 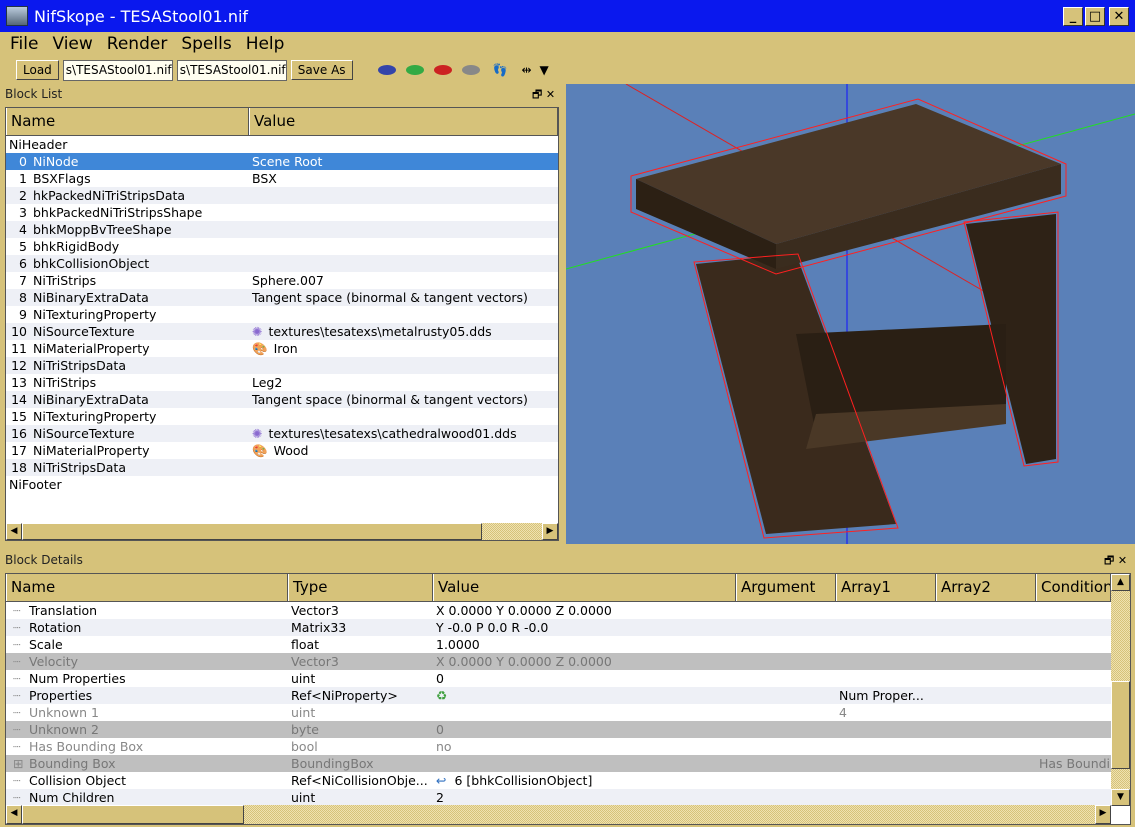 I want to click on save-as-button: Save As, so click(x=321, y=70).